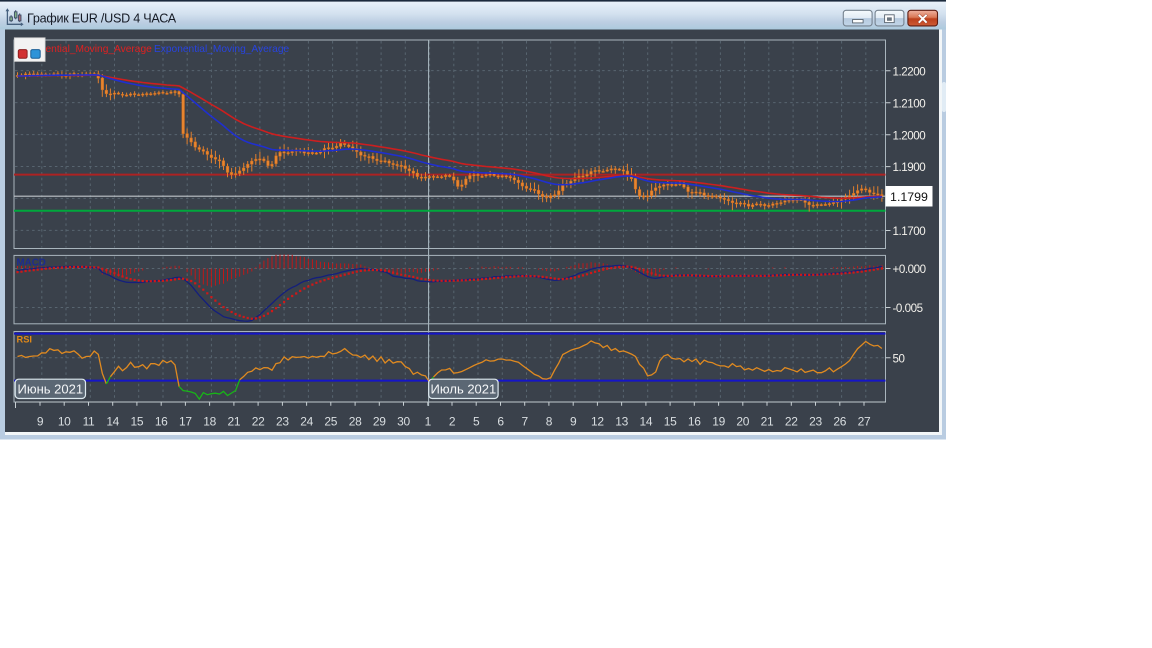 The height and width of the screenshot is (648, 1152). Describe the element at coordinates (718, 422) in the screenshot. I see `svg-text: 19` at that location.